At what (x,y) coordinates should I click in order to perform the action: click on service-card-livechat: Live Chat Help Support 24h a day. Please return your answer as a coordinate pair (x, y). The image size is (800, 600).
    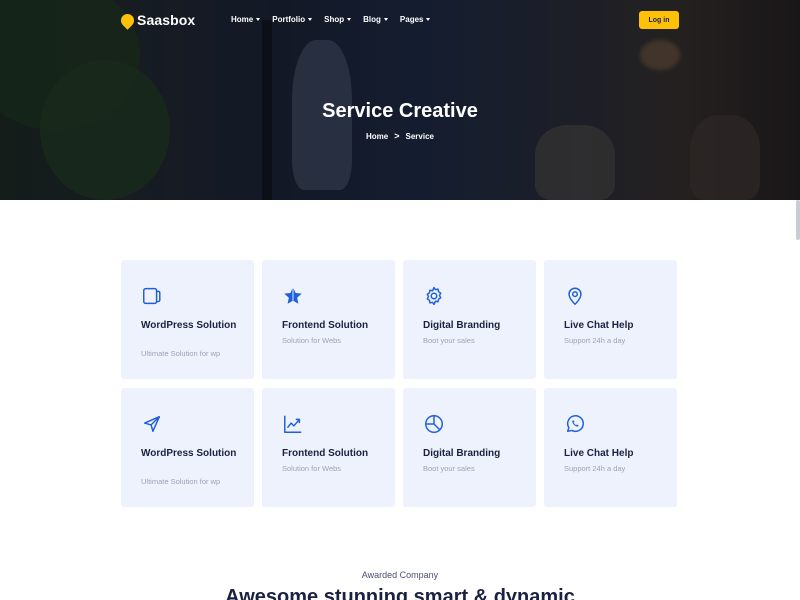
    Looking at the image, I should click on (610, 319).